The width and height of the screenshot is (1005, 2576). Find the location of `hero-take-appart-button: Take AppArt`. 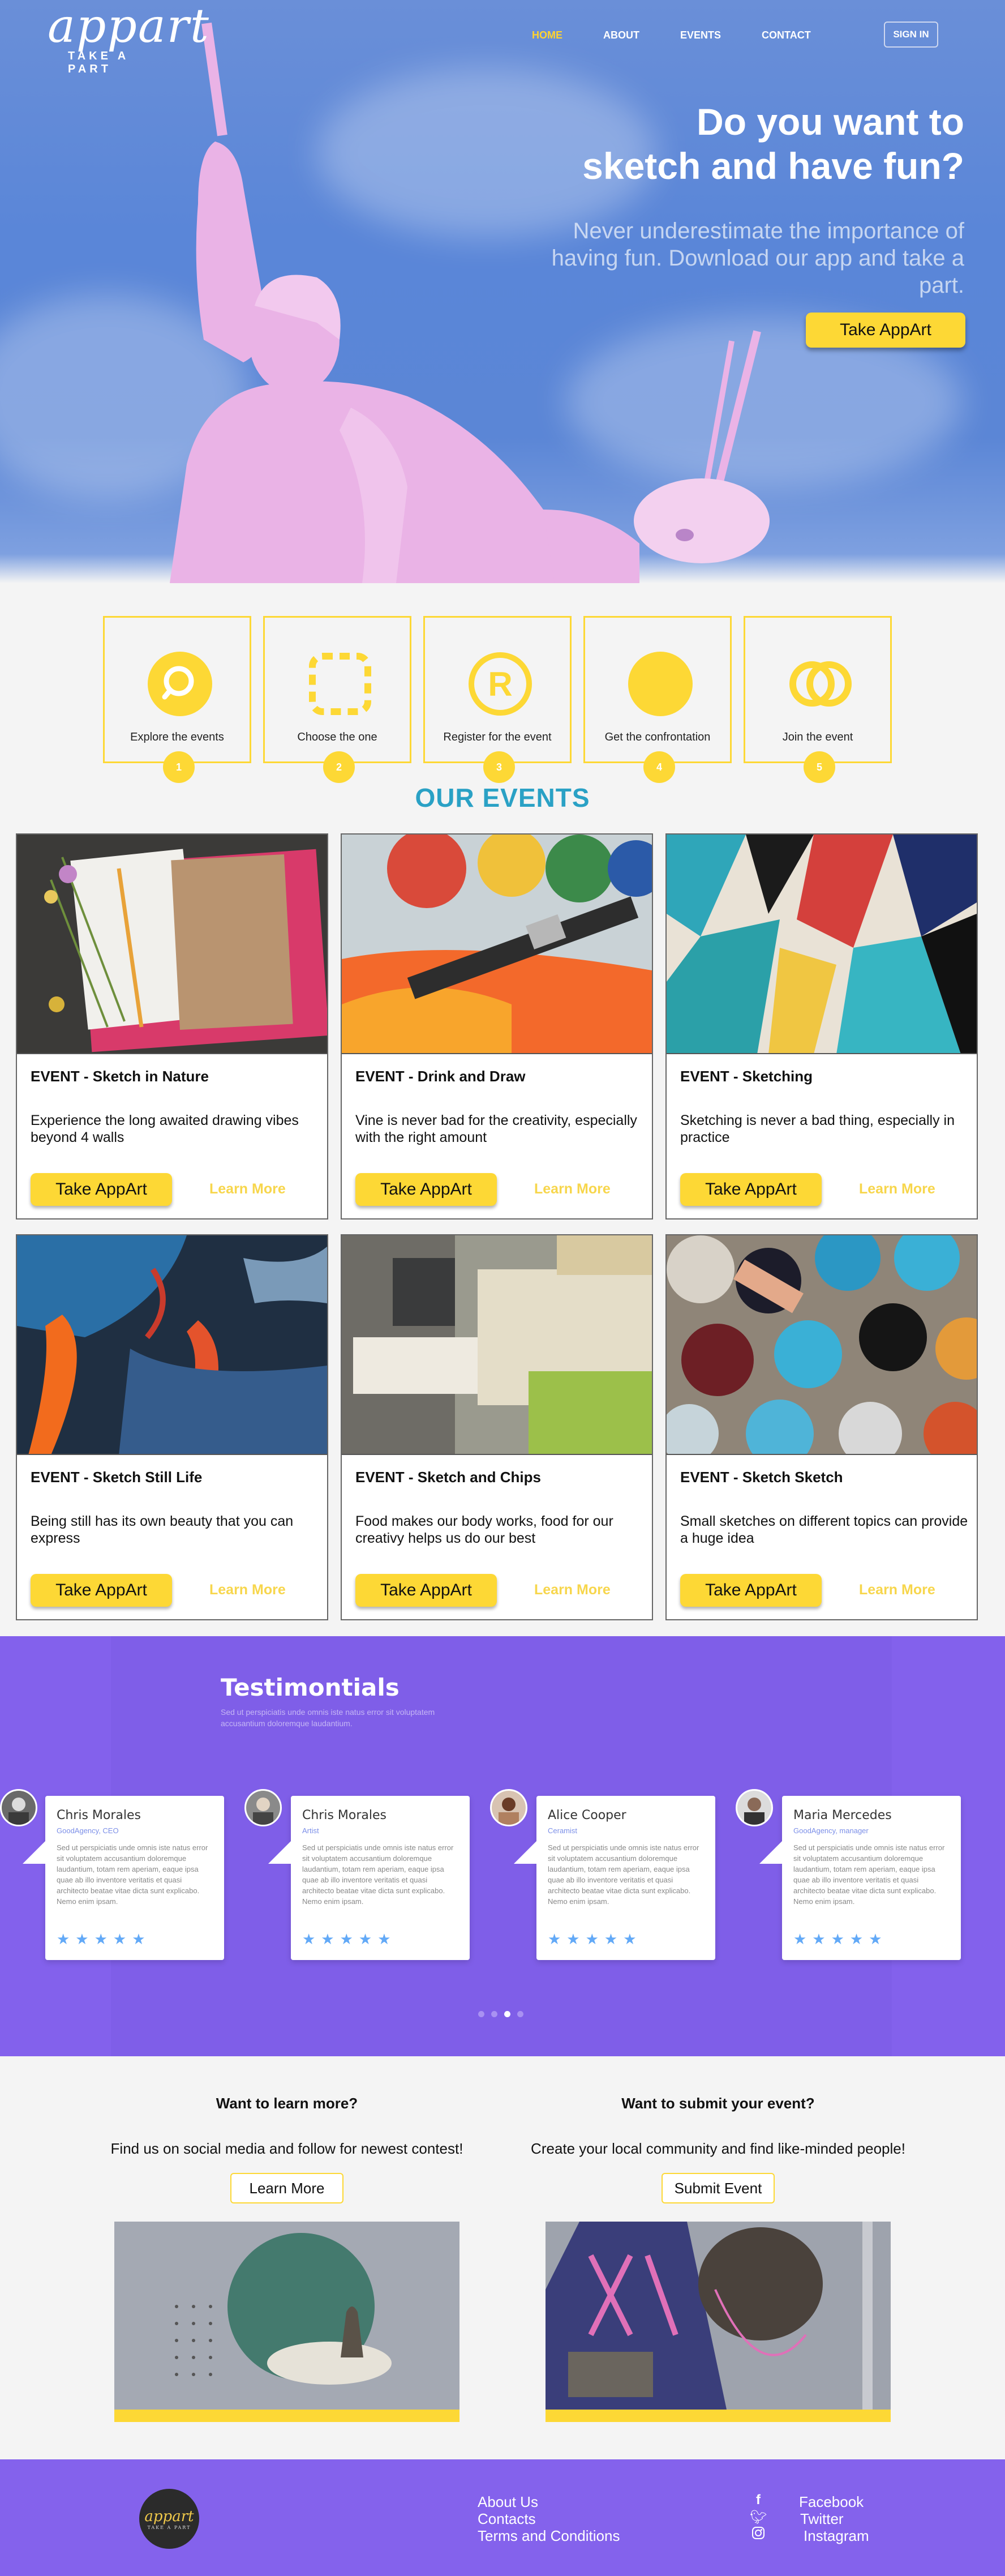

hero-take-appart-button: Take AppArt is located at coordinates (886, 330).